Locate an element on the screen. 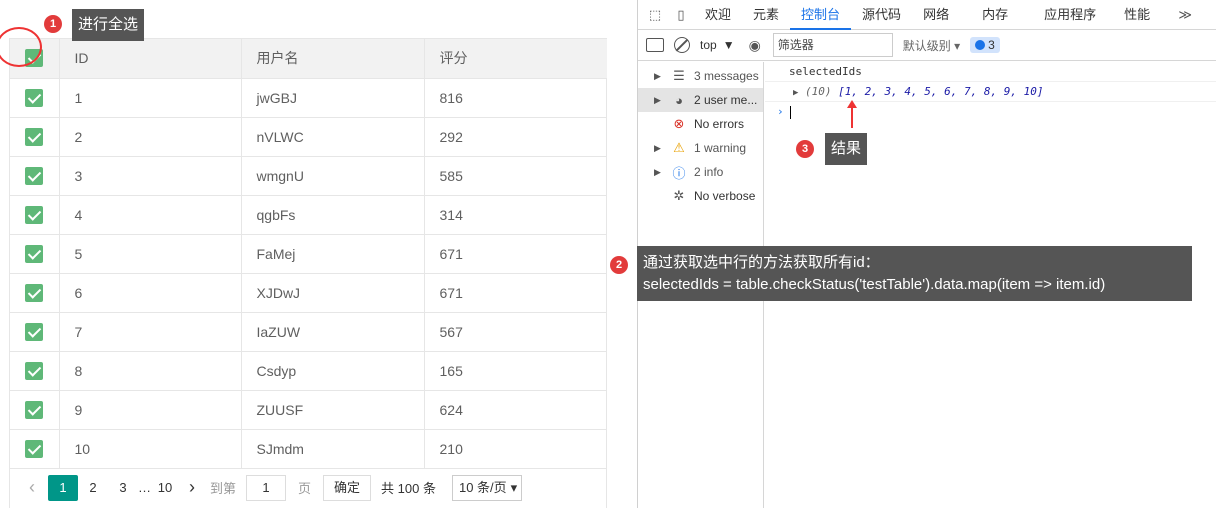 The image size is (1216, 508). clear-console-icon is located at coordinates (682, 45).